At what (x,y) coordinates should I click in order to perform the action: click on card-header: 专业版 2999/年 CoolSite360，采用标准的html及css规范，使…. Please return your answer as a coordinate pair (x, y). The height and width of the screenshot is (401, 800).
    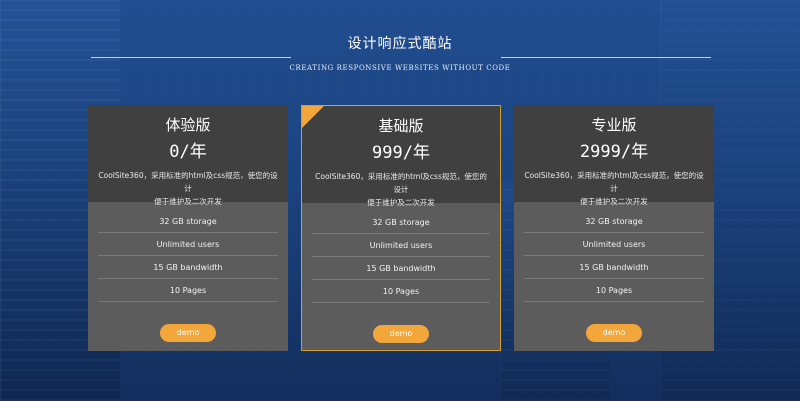
    Looking at the image, I should click on (614, 155).